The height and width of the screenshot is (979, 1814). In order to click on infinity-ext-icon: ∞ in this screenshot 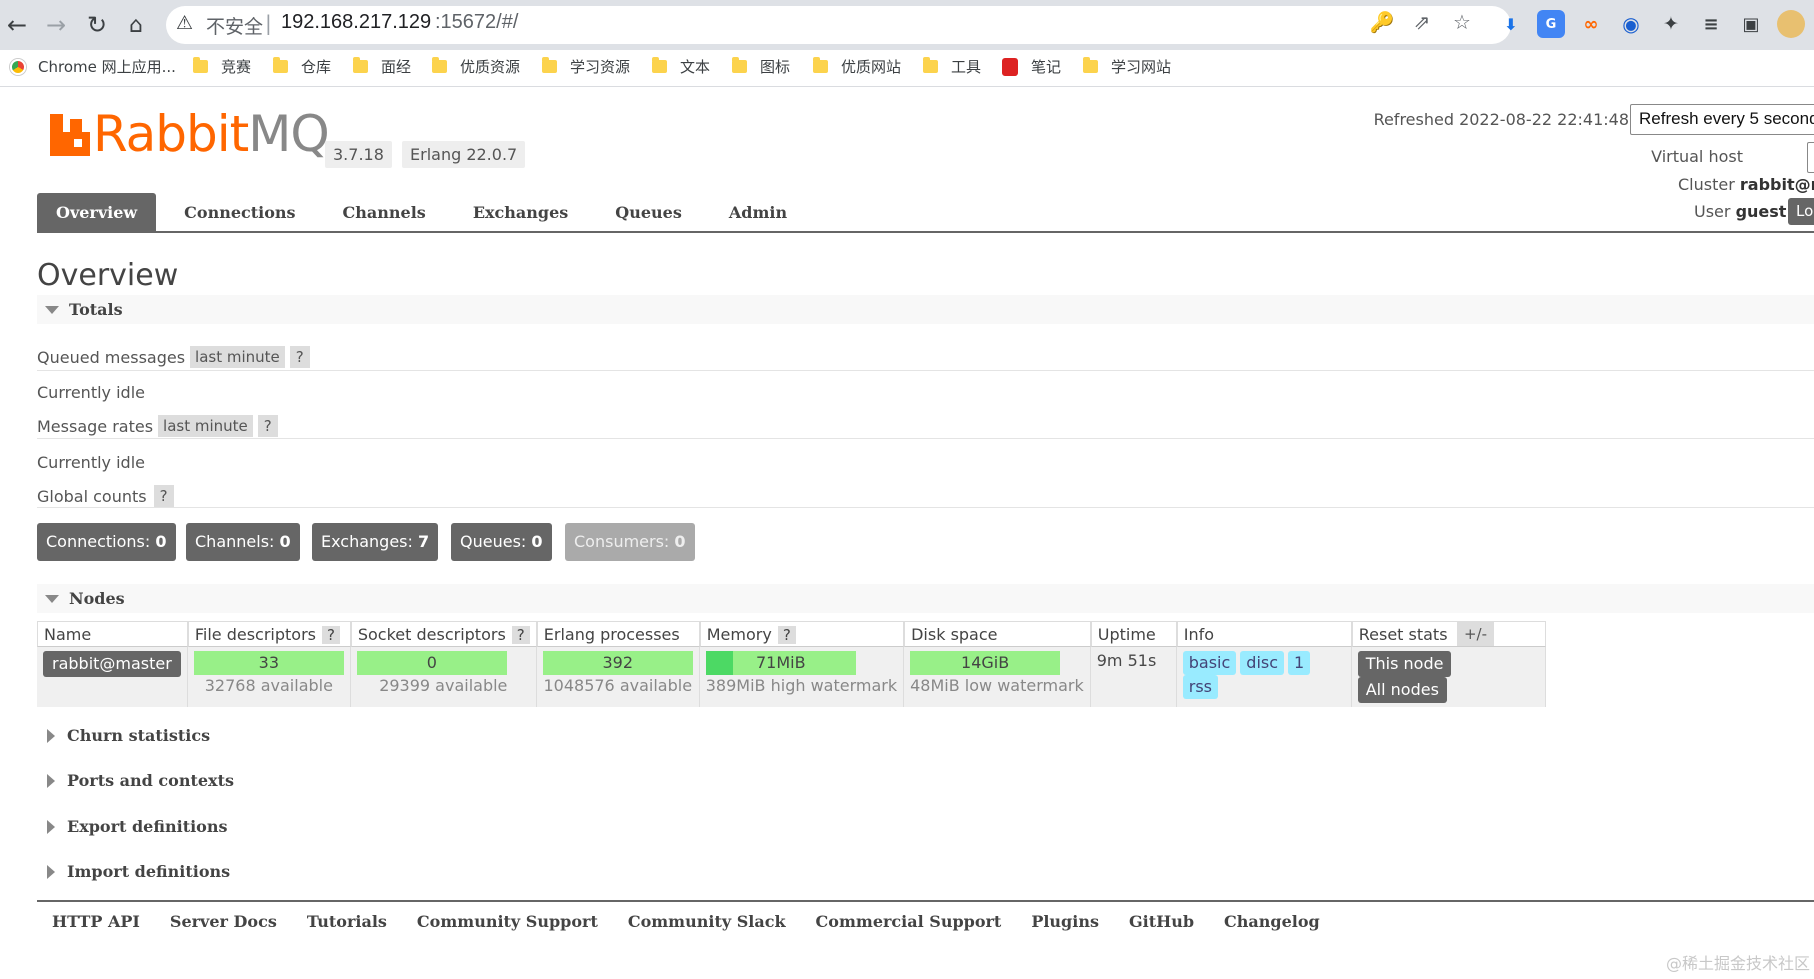, I will do `click(1591, 24)`.